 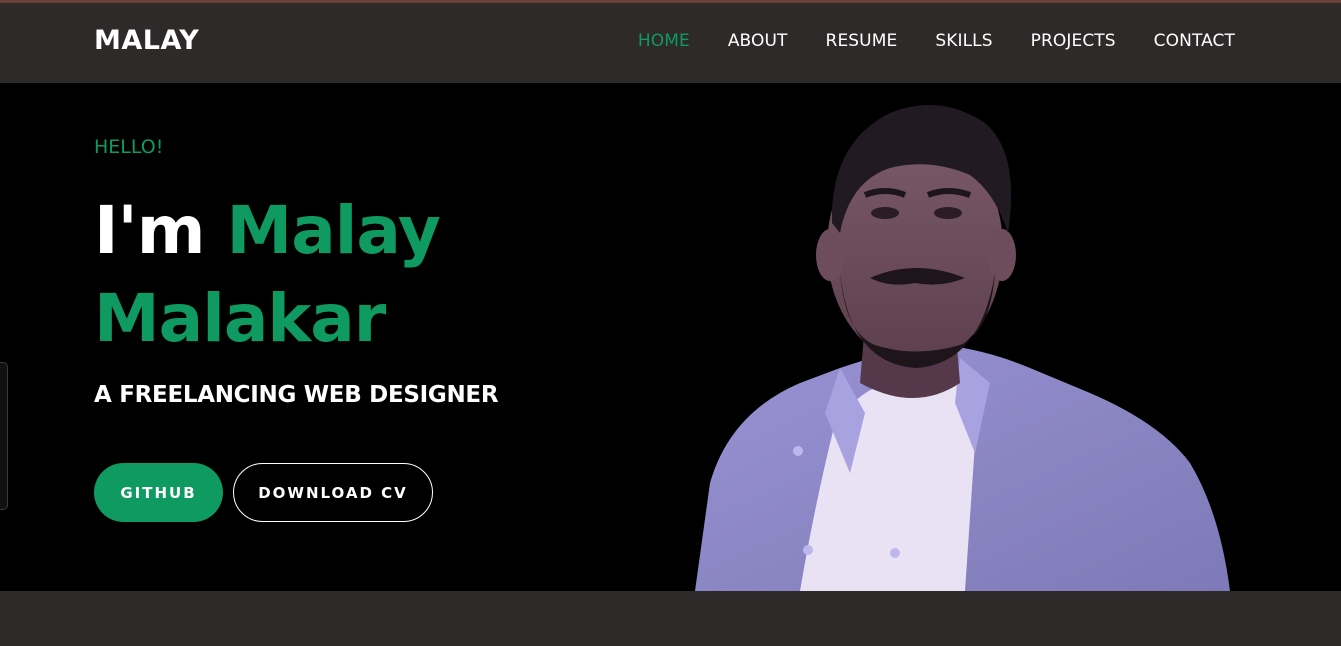 I want to click on nav-skills: SKILLS, so click(x=963, y=41).